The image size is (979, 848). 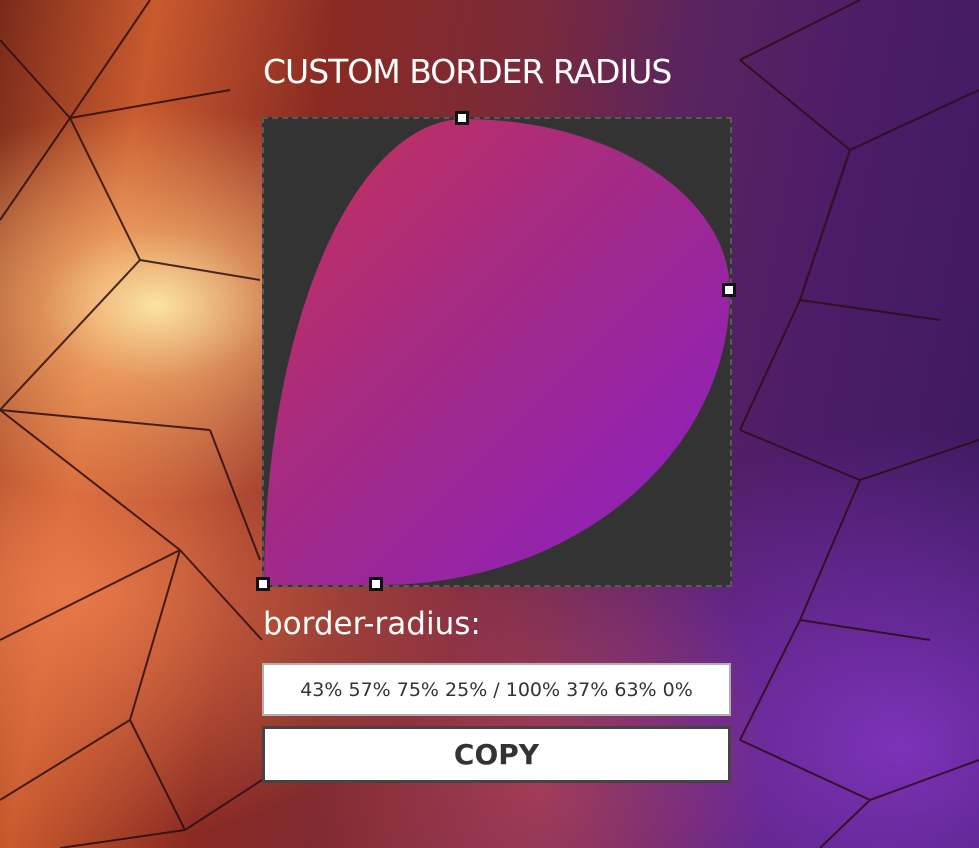 I want to click on border-radius-value-field, so click(x=496, y=689).